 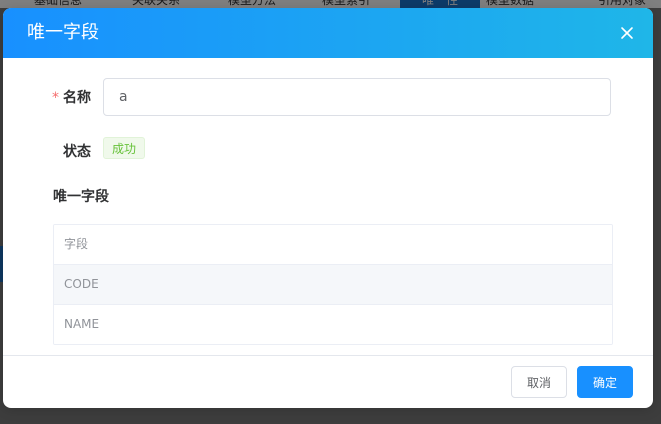 I want to click on required-mark: *, so click(x=55, y=98).